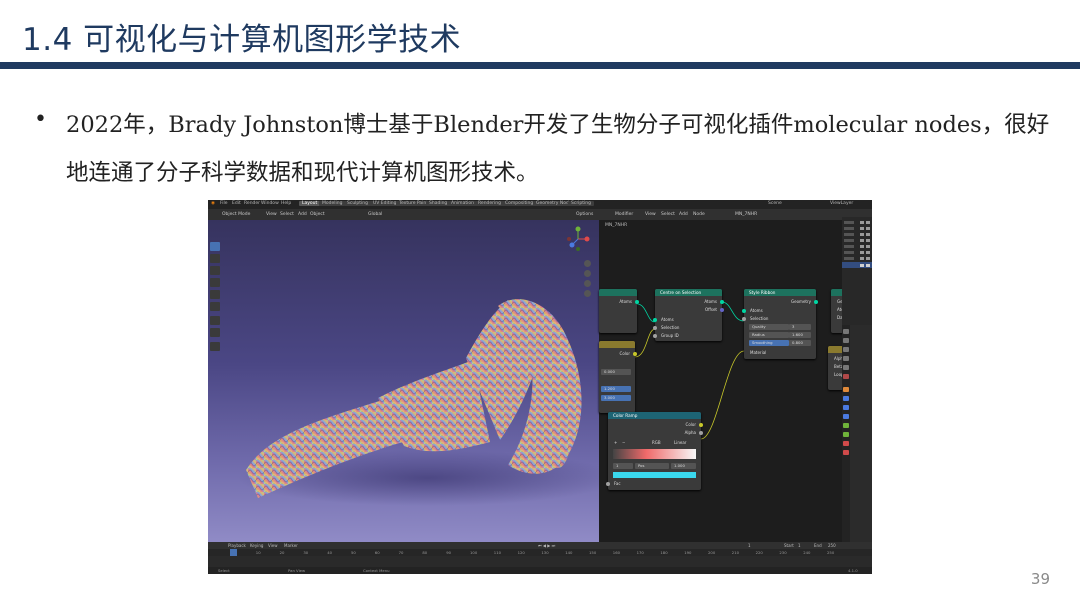 The width and height of the screenshot is (1080, 608). Describe the element at coordinates (846, 358) in the screenshot. I see `view-layer-tab-icon` at that location.